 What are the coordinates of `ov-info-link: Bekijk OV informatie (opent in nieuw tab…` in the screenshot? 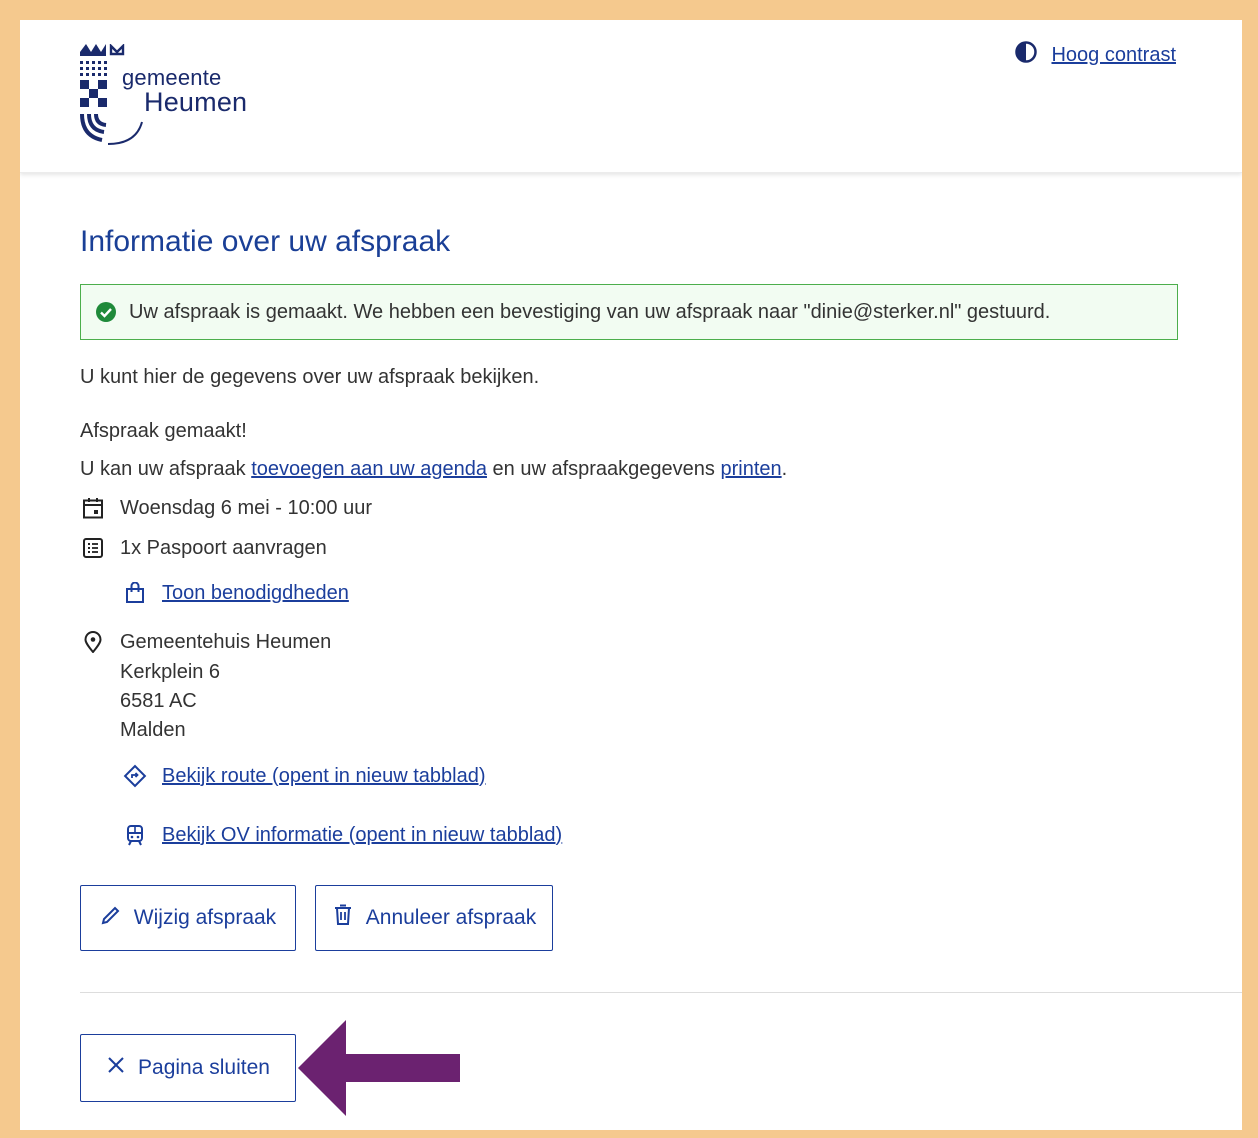 It's located at (362, 835).